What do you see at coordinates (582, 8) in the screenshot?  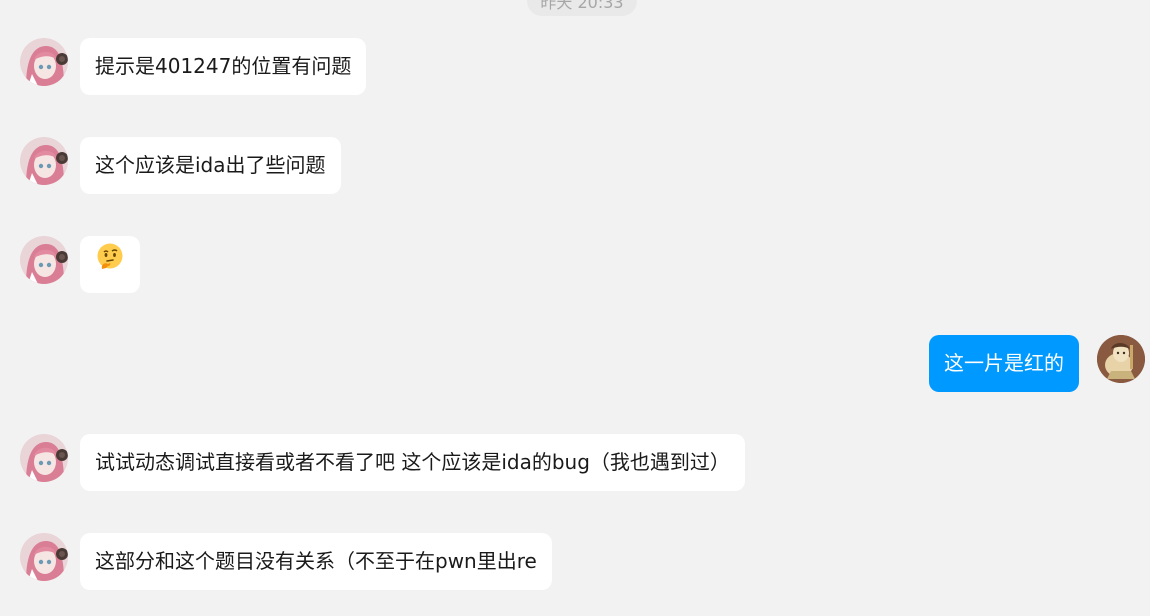 I see `timestamp-divider: 昨天 20:33` at bounding box center [582, 8].